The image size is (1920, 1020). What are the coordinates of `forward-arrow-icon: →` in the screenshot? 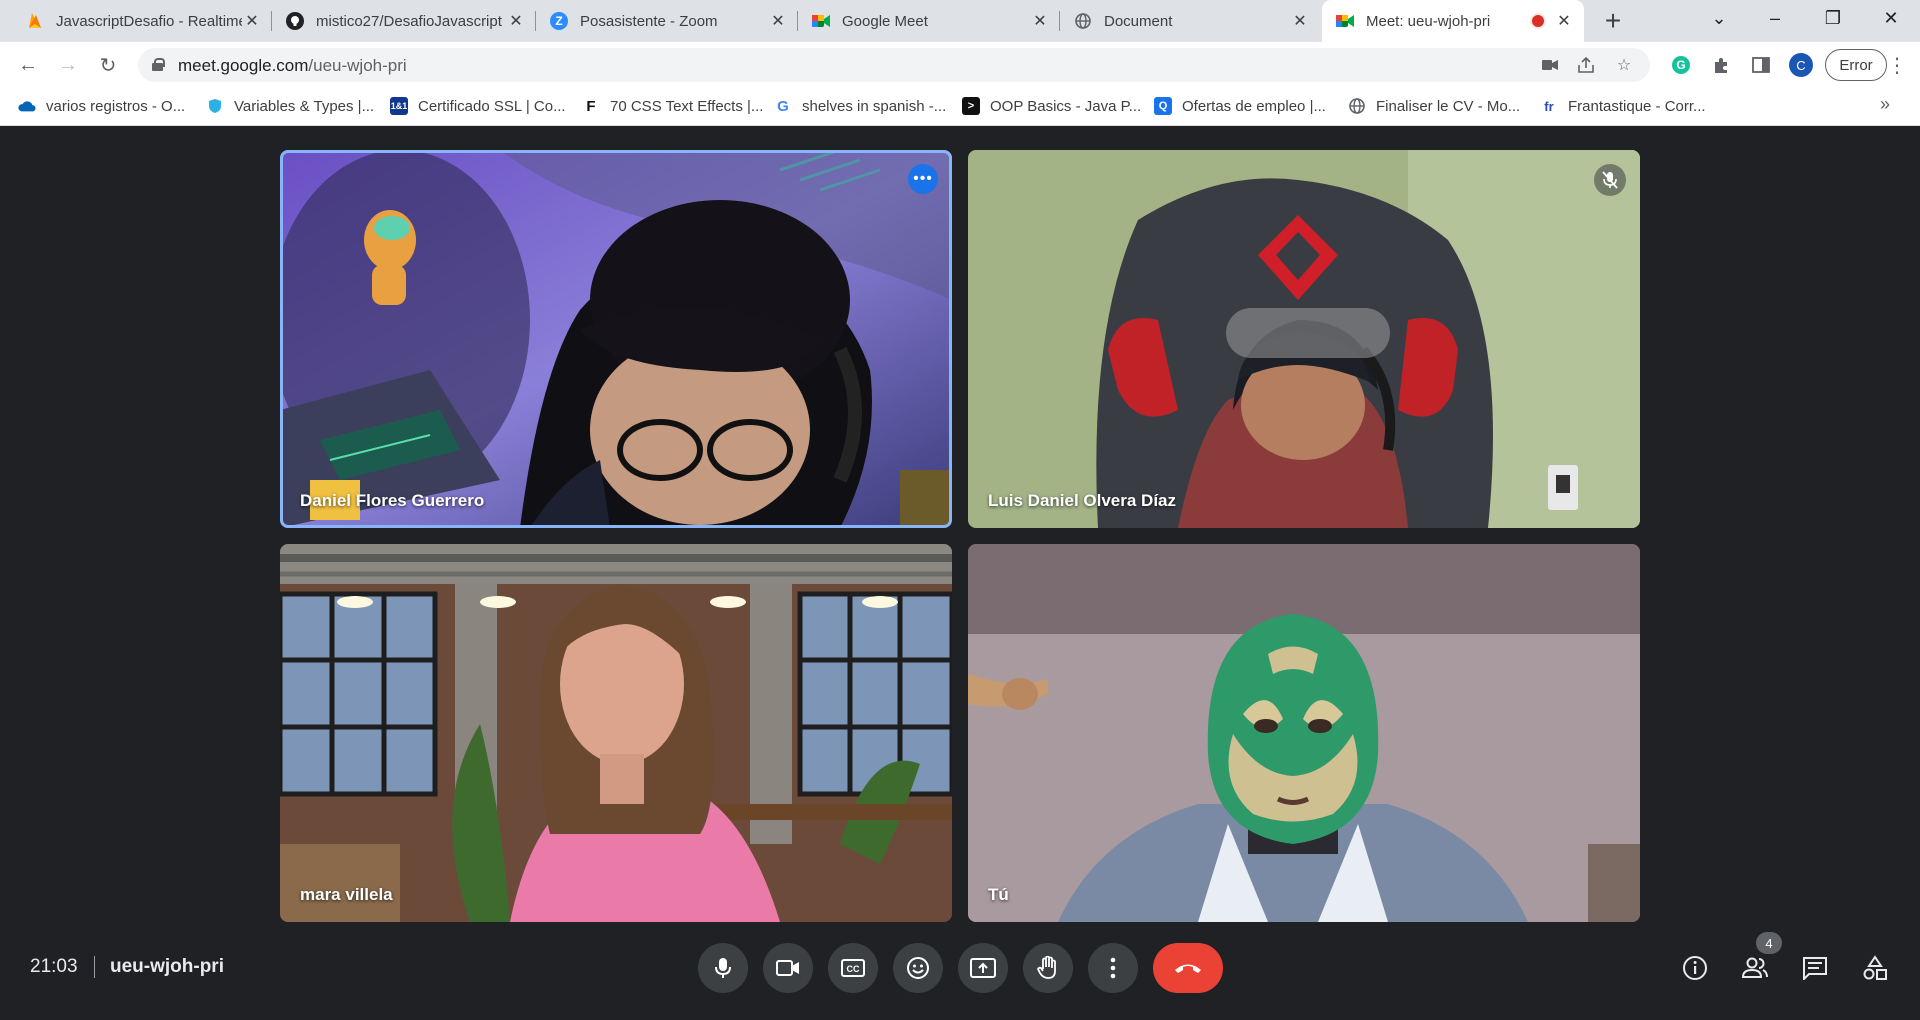 It's located at (68, 65).